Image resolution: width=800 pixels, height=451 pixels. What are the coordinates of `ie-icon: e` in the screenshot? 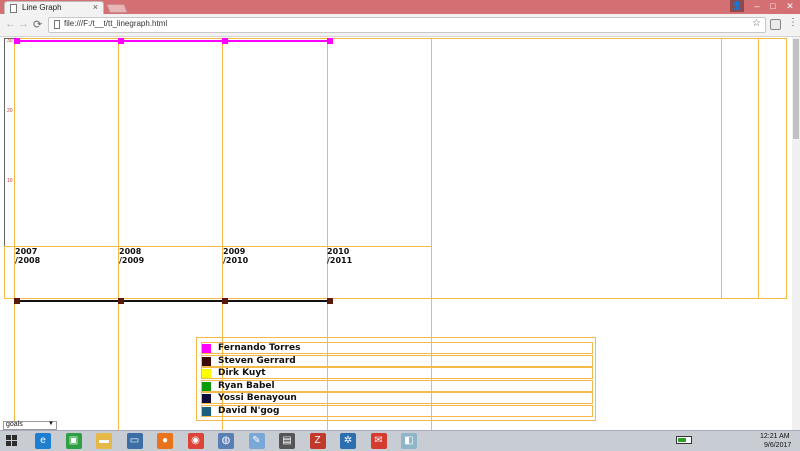 It's located at (43, 441).